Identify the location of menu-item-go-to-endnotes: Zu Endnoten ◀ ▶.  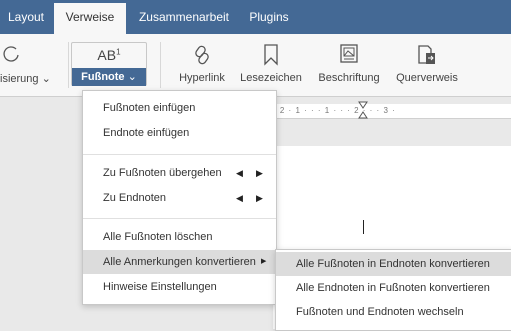
(179, 198).